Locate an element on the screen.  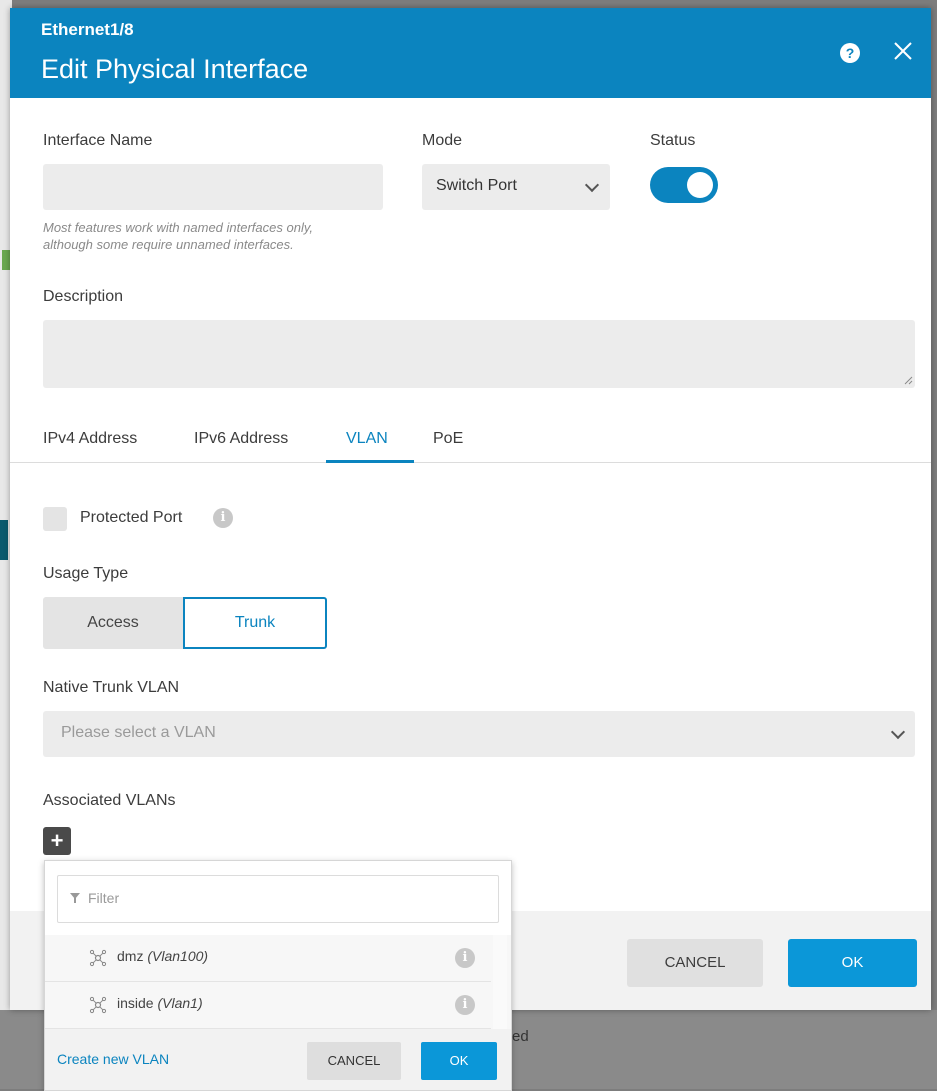
interface-name-label: Interface Name is located at coordinates (98, 140).